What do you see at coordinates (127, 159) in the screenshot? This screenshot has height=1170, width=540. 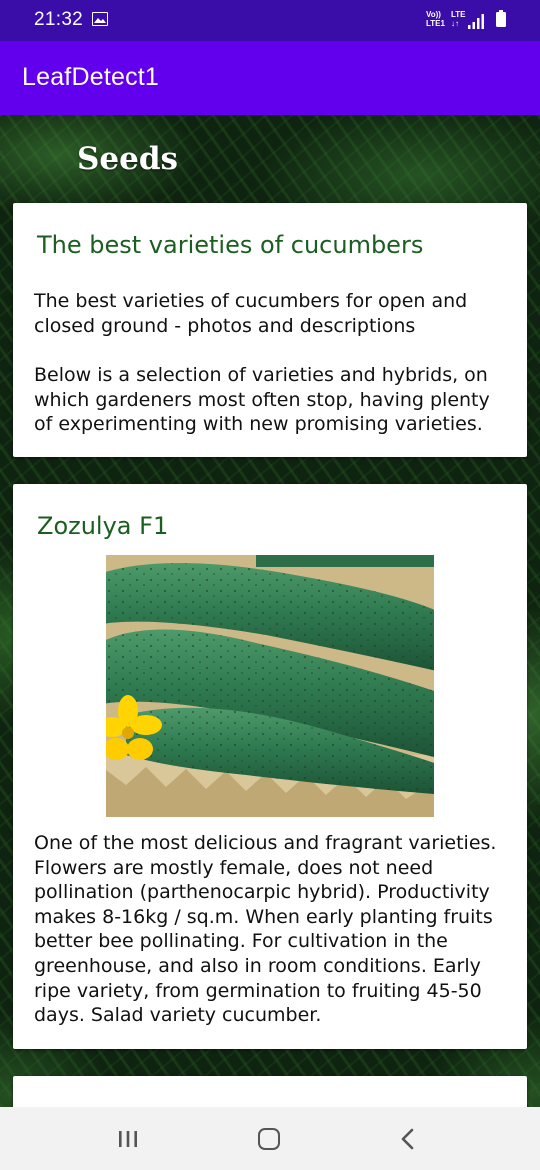 I see `section-title: Seeds` at bounding box center [127, 159].